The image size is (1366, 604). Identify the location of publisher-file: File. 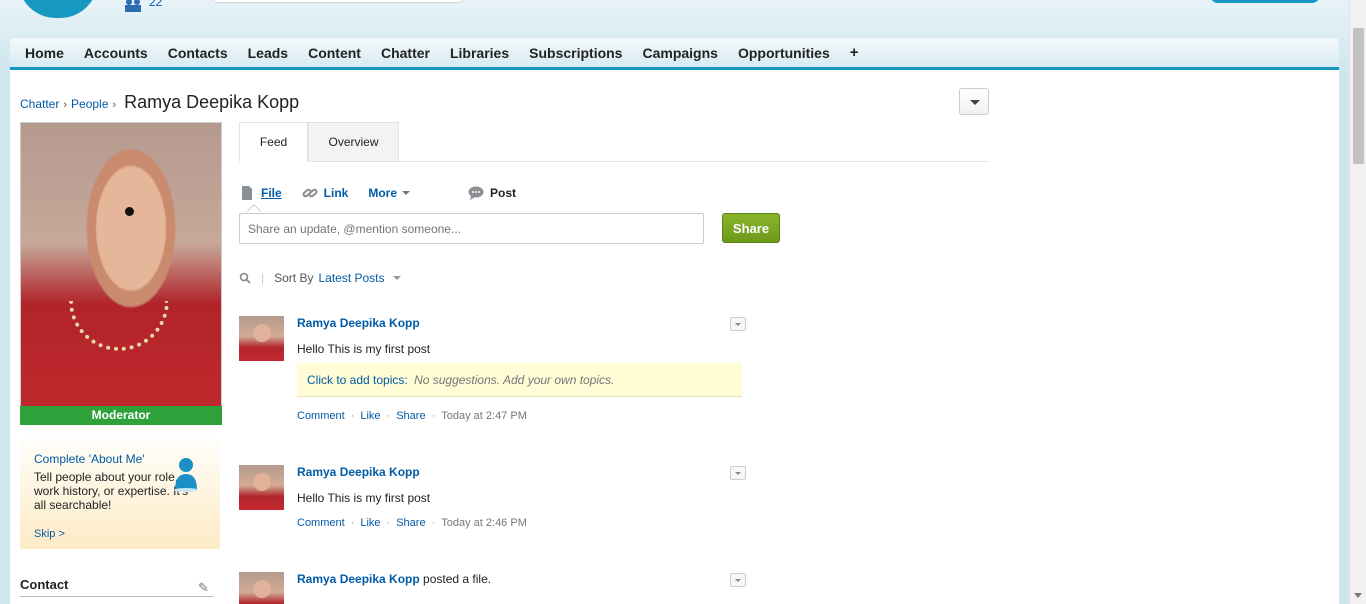
(260, 193).